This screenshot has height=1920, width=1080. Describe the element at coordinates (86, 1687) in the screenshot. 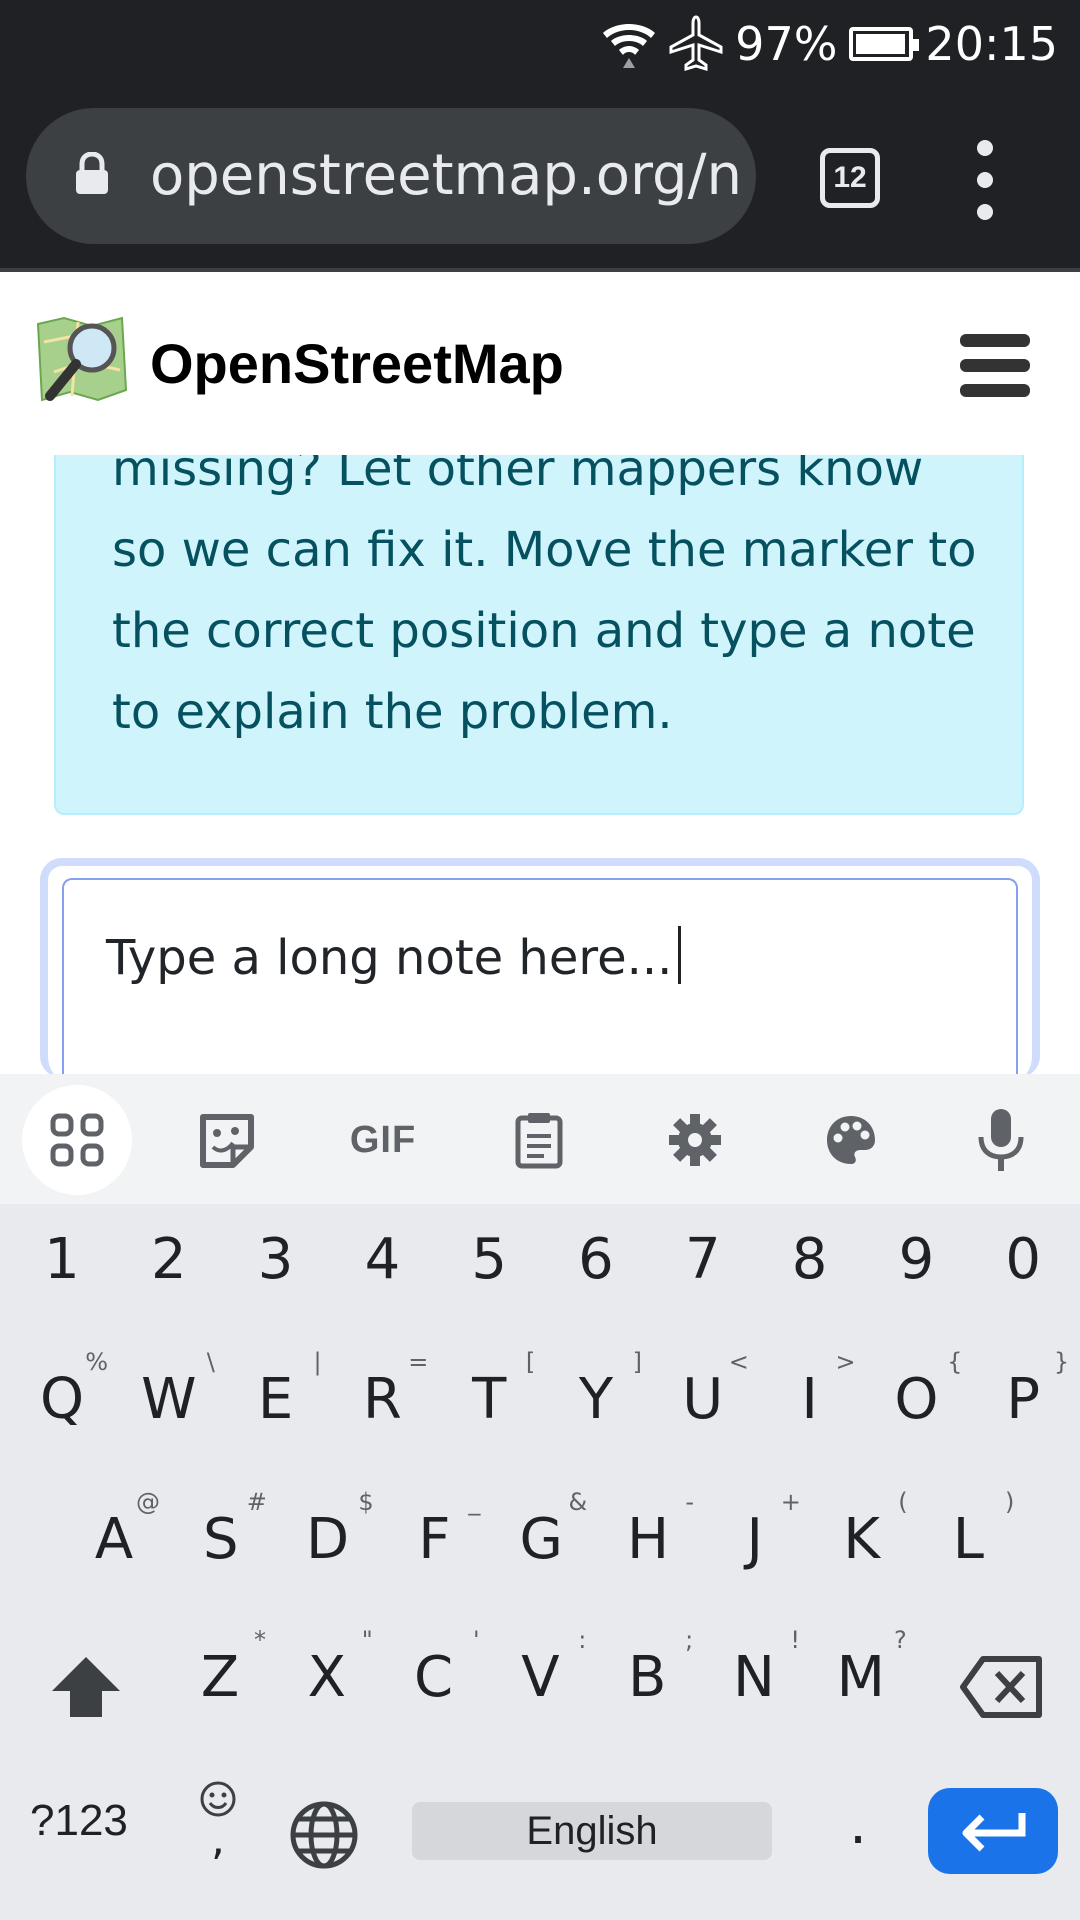

I see `shift-key` at that location.